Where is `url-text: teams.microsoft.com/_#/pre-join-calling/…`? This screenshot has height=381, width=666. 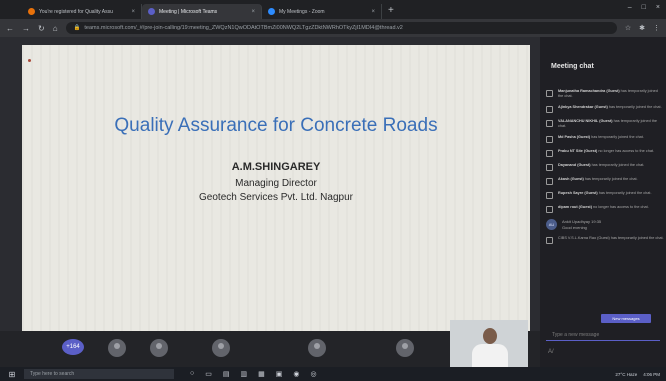 url-text: teams.microsoft.com/_#/pre-join-calling/… is located at coordinates (243, 28).